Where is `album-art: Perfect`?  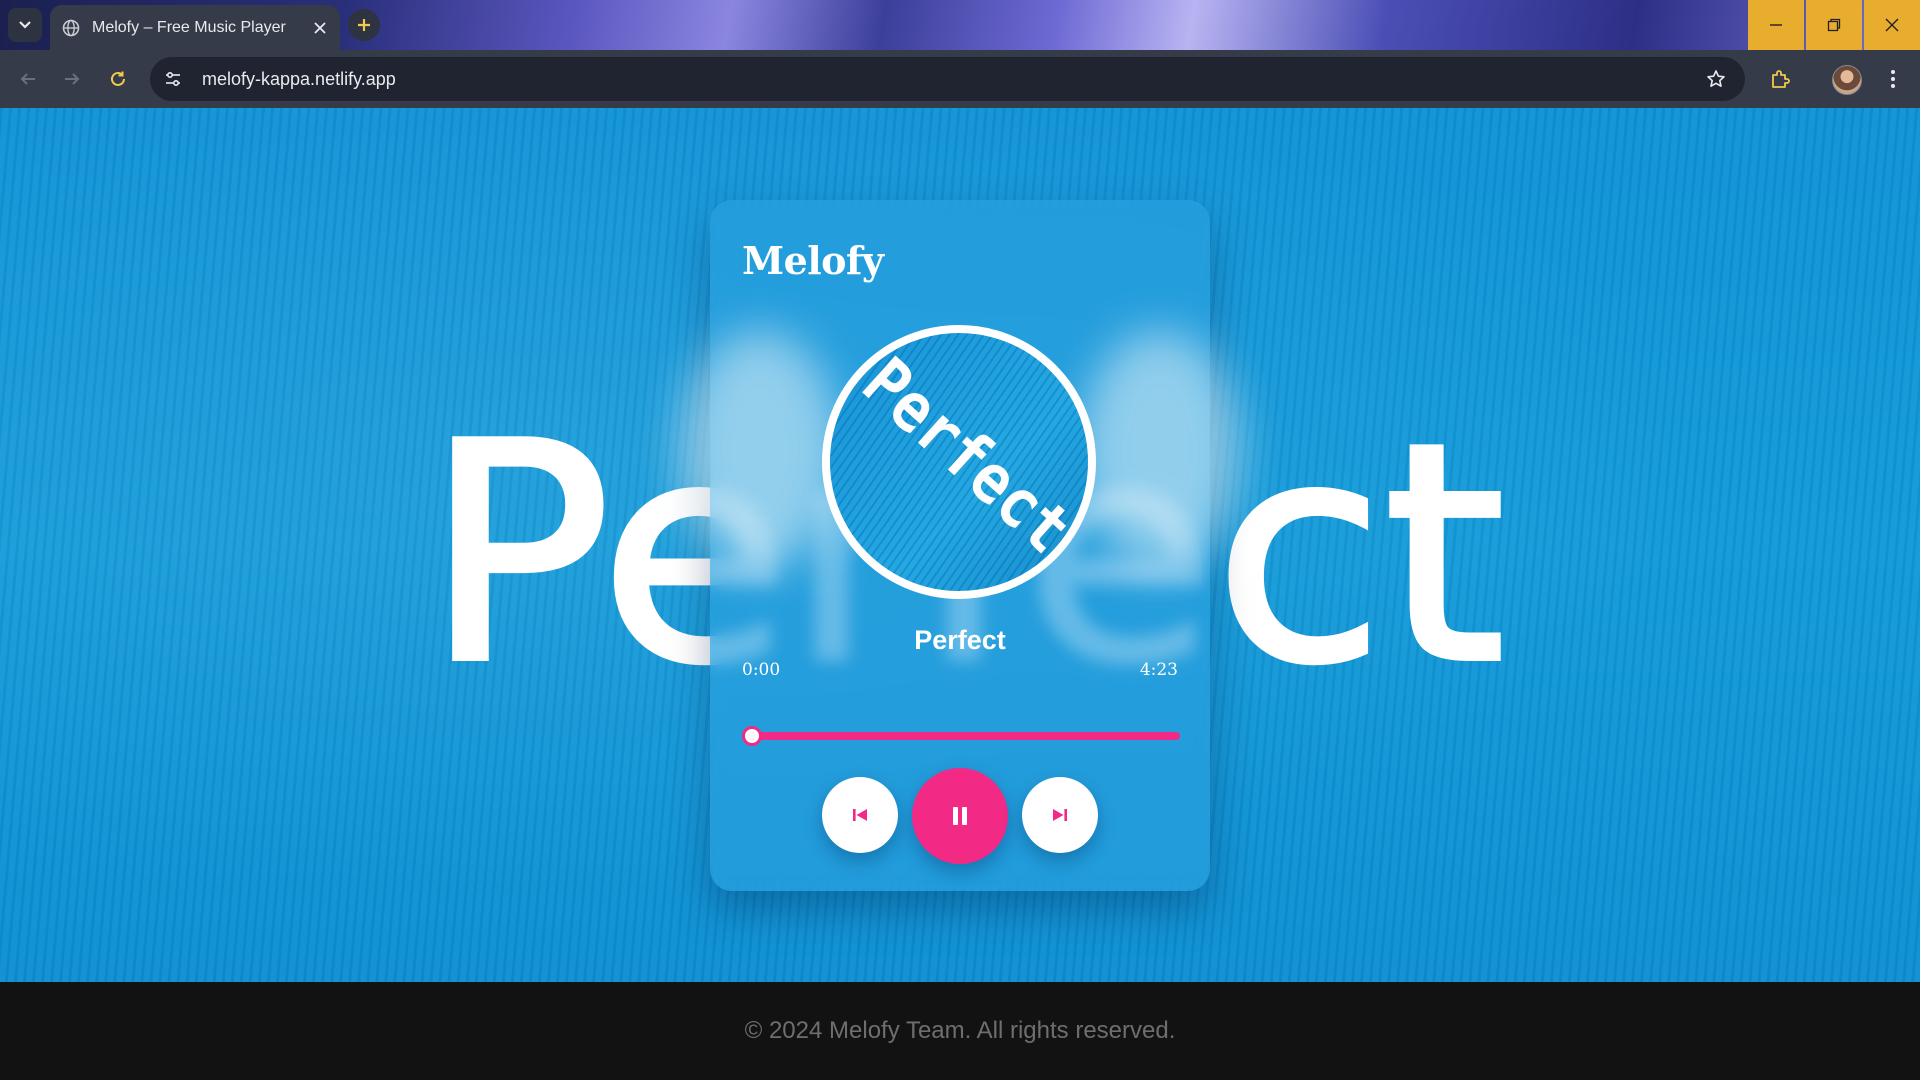
album-art: Perfect is located at coordinates (959, 462).